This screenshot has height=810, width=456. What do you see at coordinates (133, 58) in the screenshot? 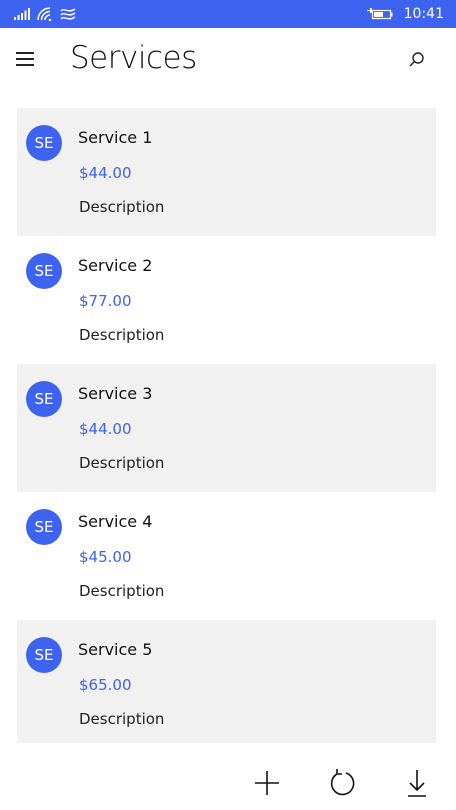
I see `page-title: Services` at bounding box center [133, 58].